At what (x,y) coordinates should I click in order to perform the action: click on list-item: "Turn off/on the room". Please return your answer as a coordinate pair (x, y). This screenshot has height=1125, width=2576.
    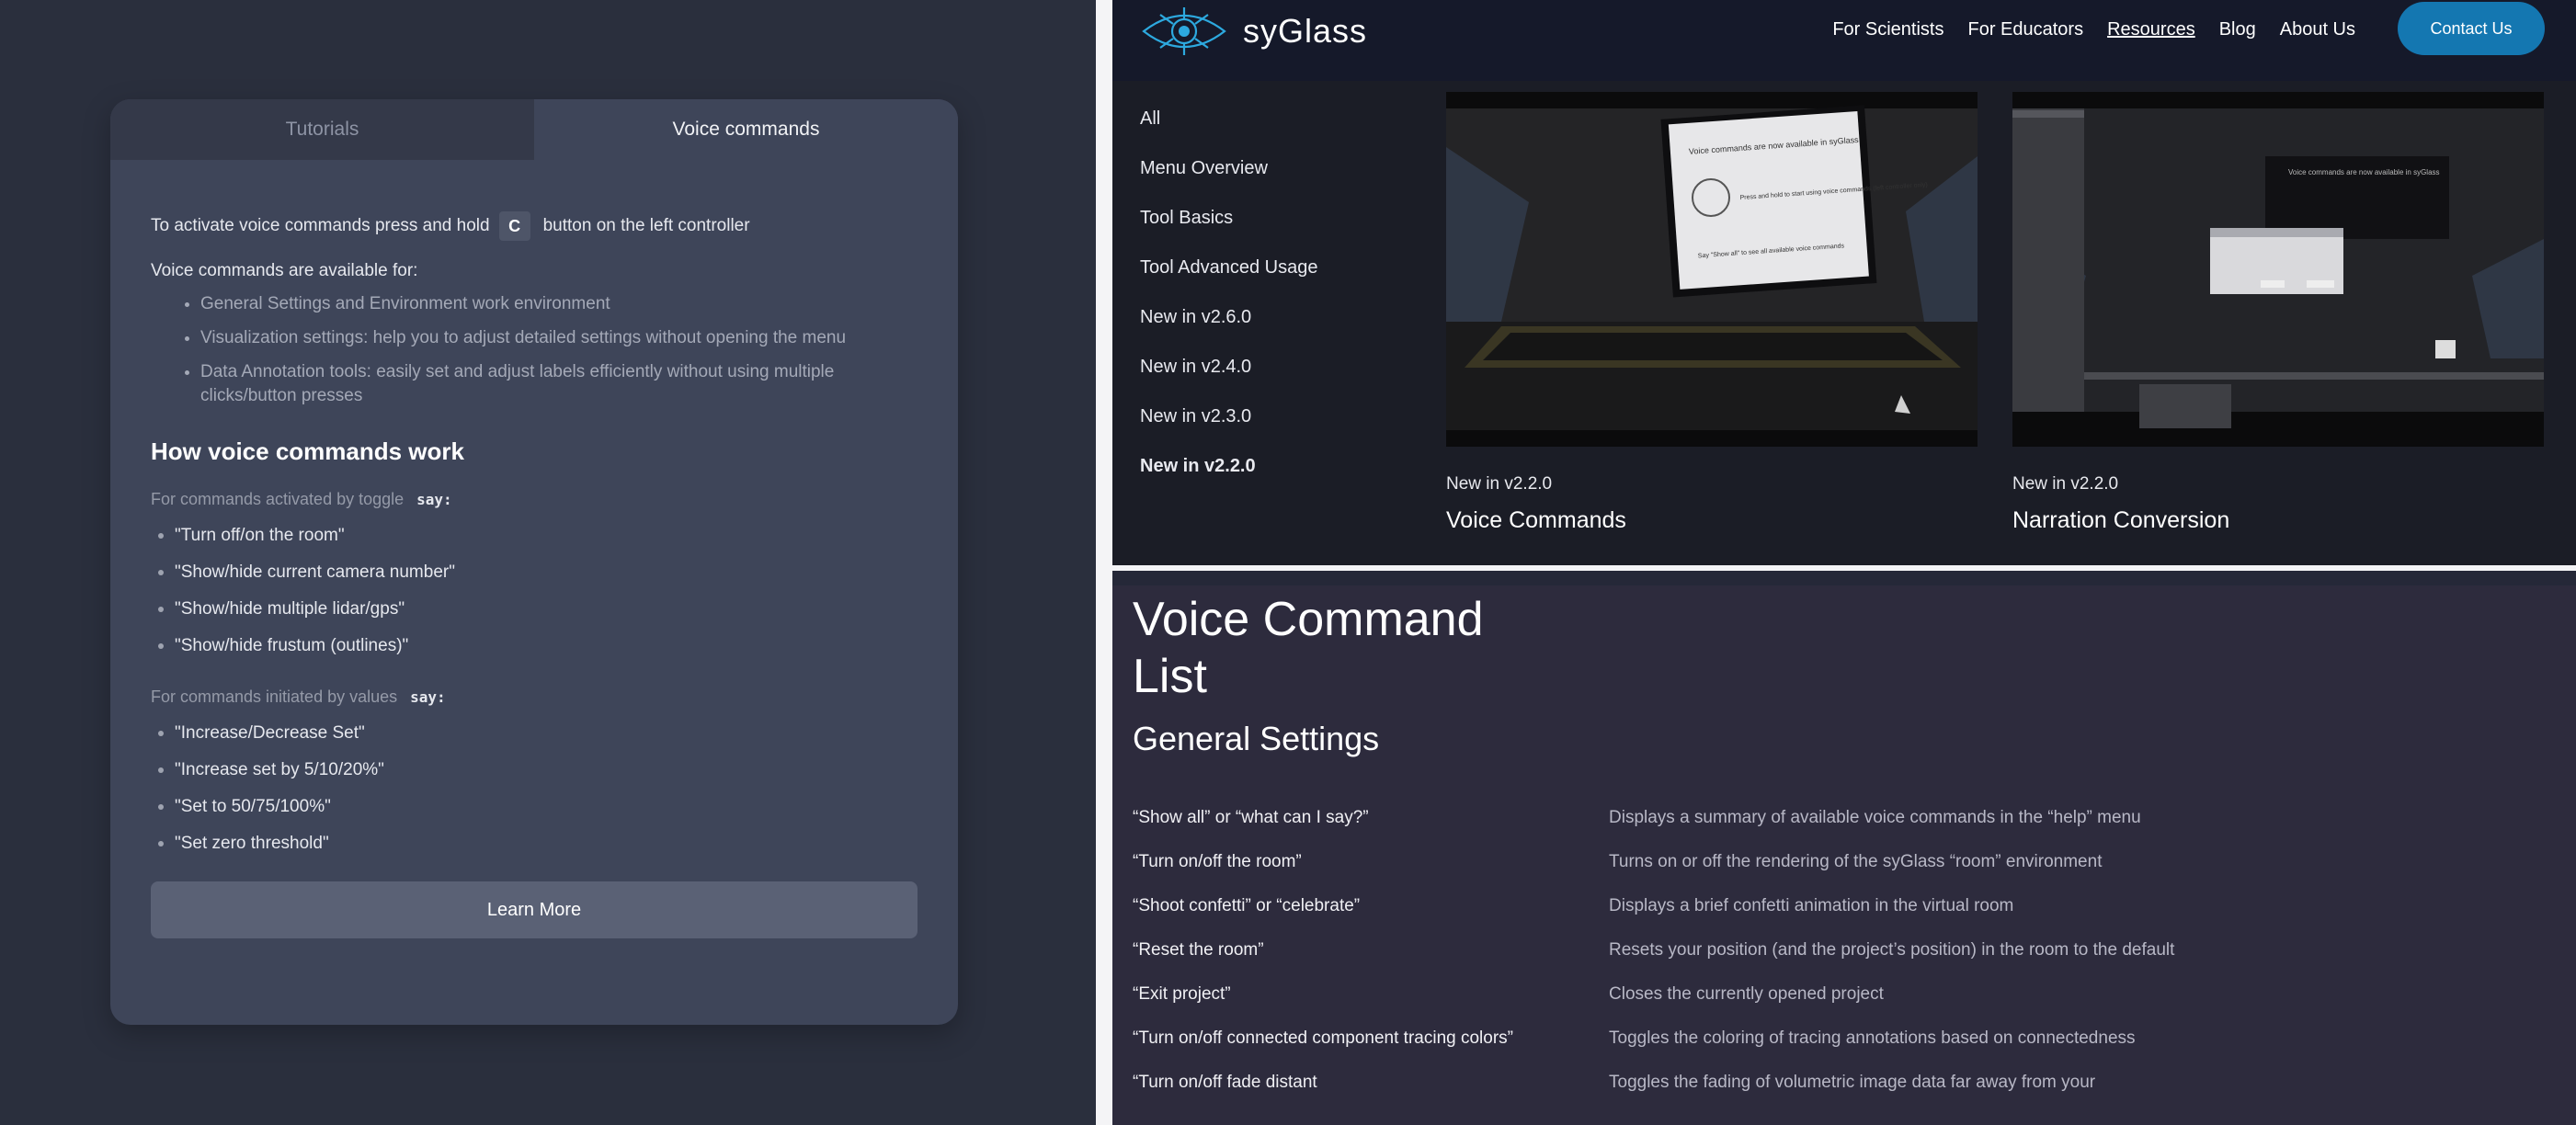
    Looking at the image, I should click on (534, 536).